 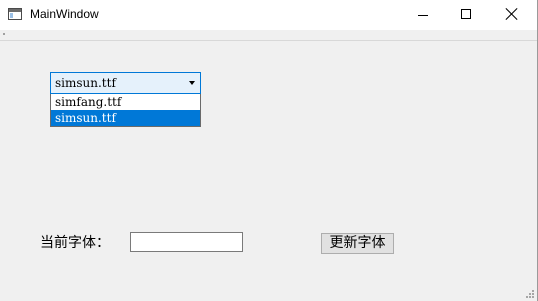 I want to click on font-dropdown-list: simfang.ttf simsun.ttf, so click(x=125, y=110).